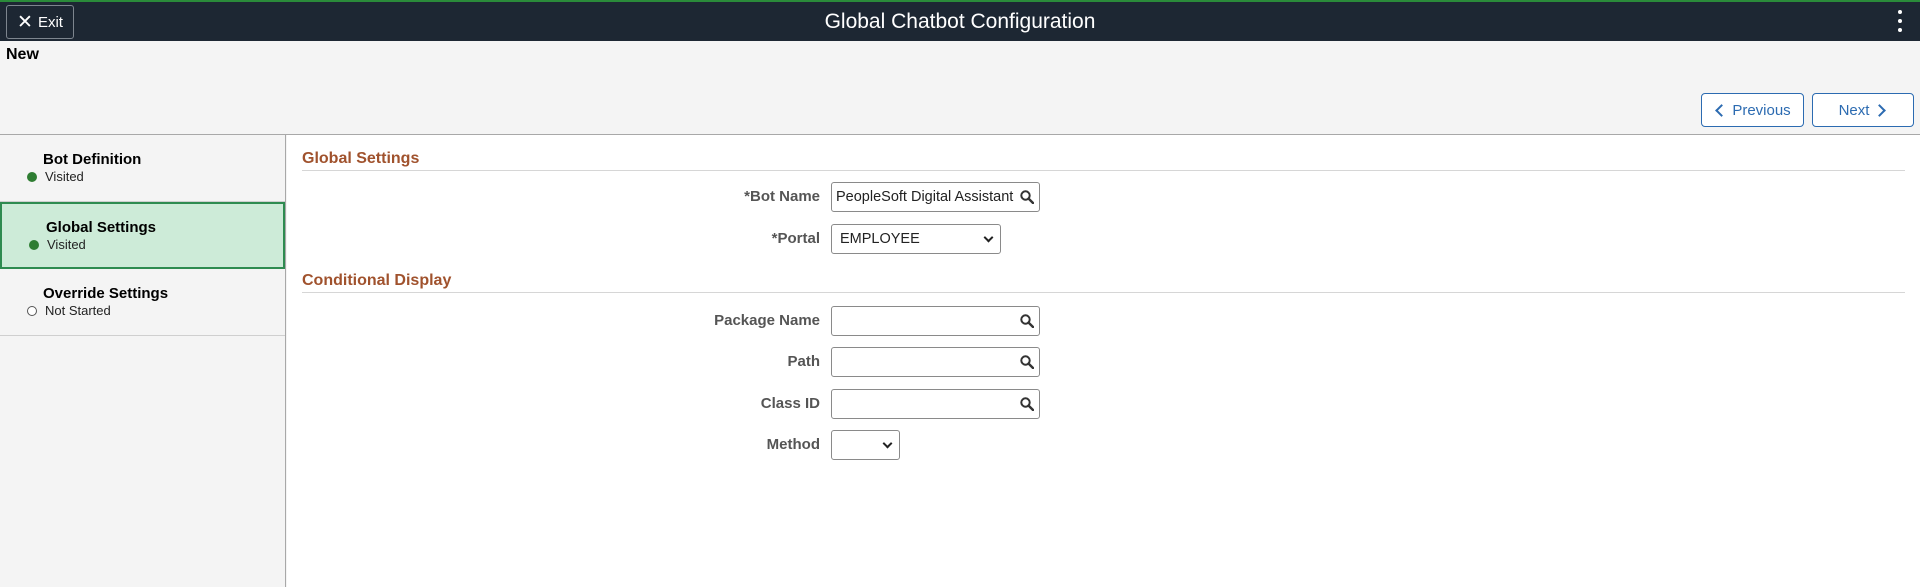 This screenshot has height=587, width=1920. Describe the element at coordinates (935, 362) in the screenshot. I see `path-input` at that location.